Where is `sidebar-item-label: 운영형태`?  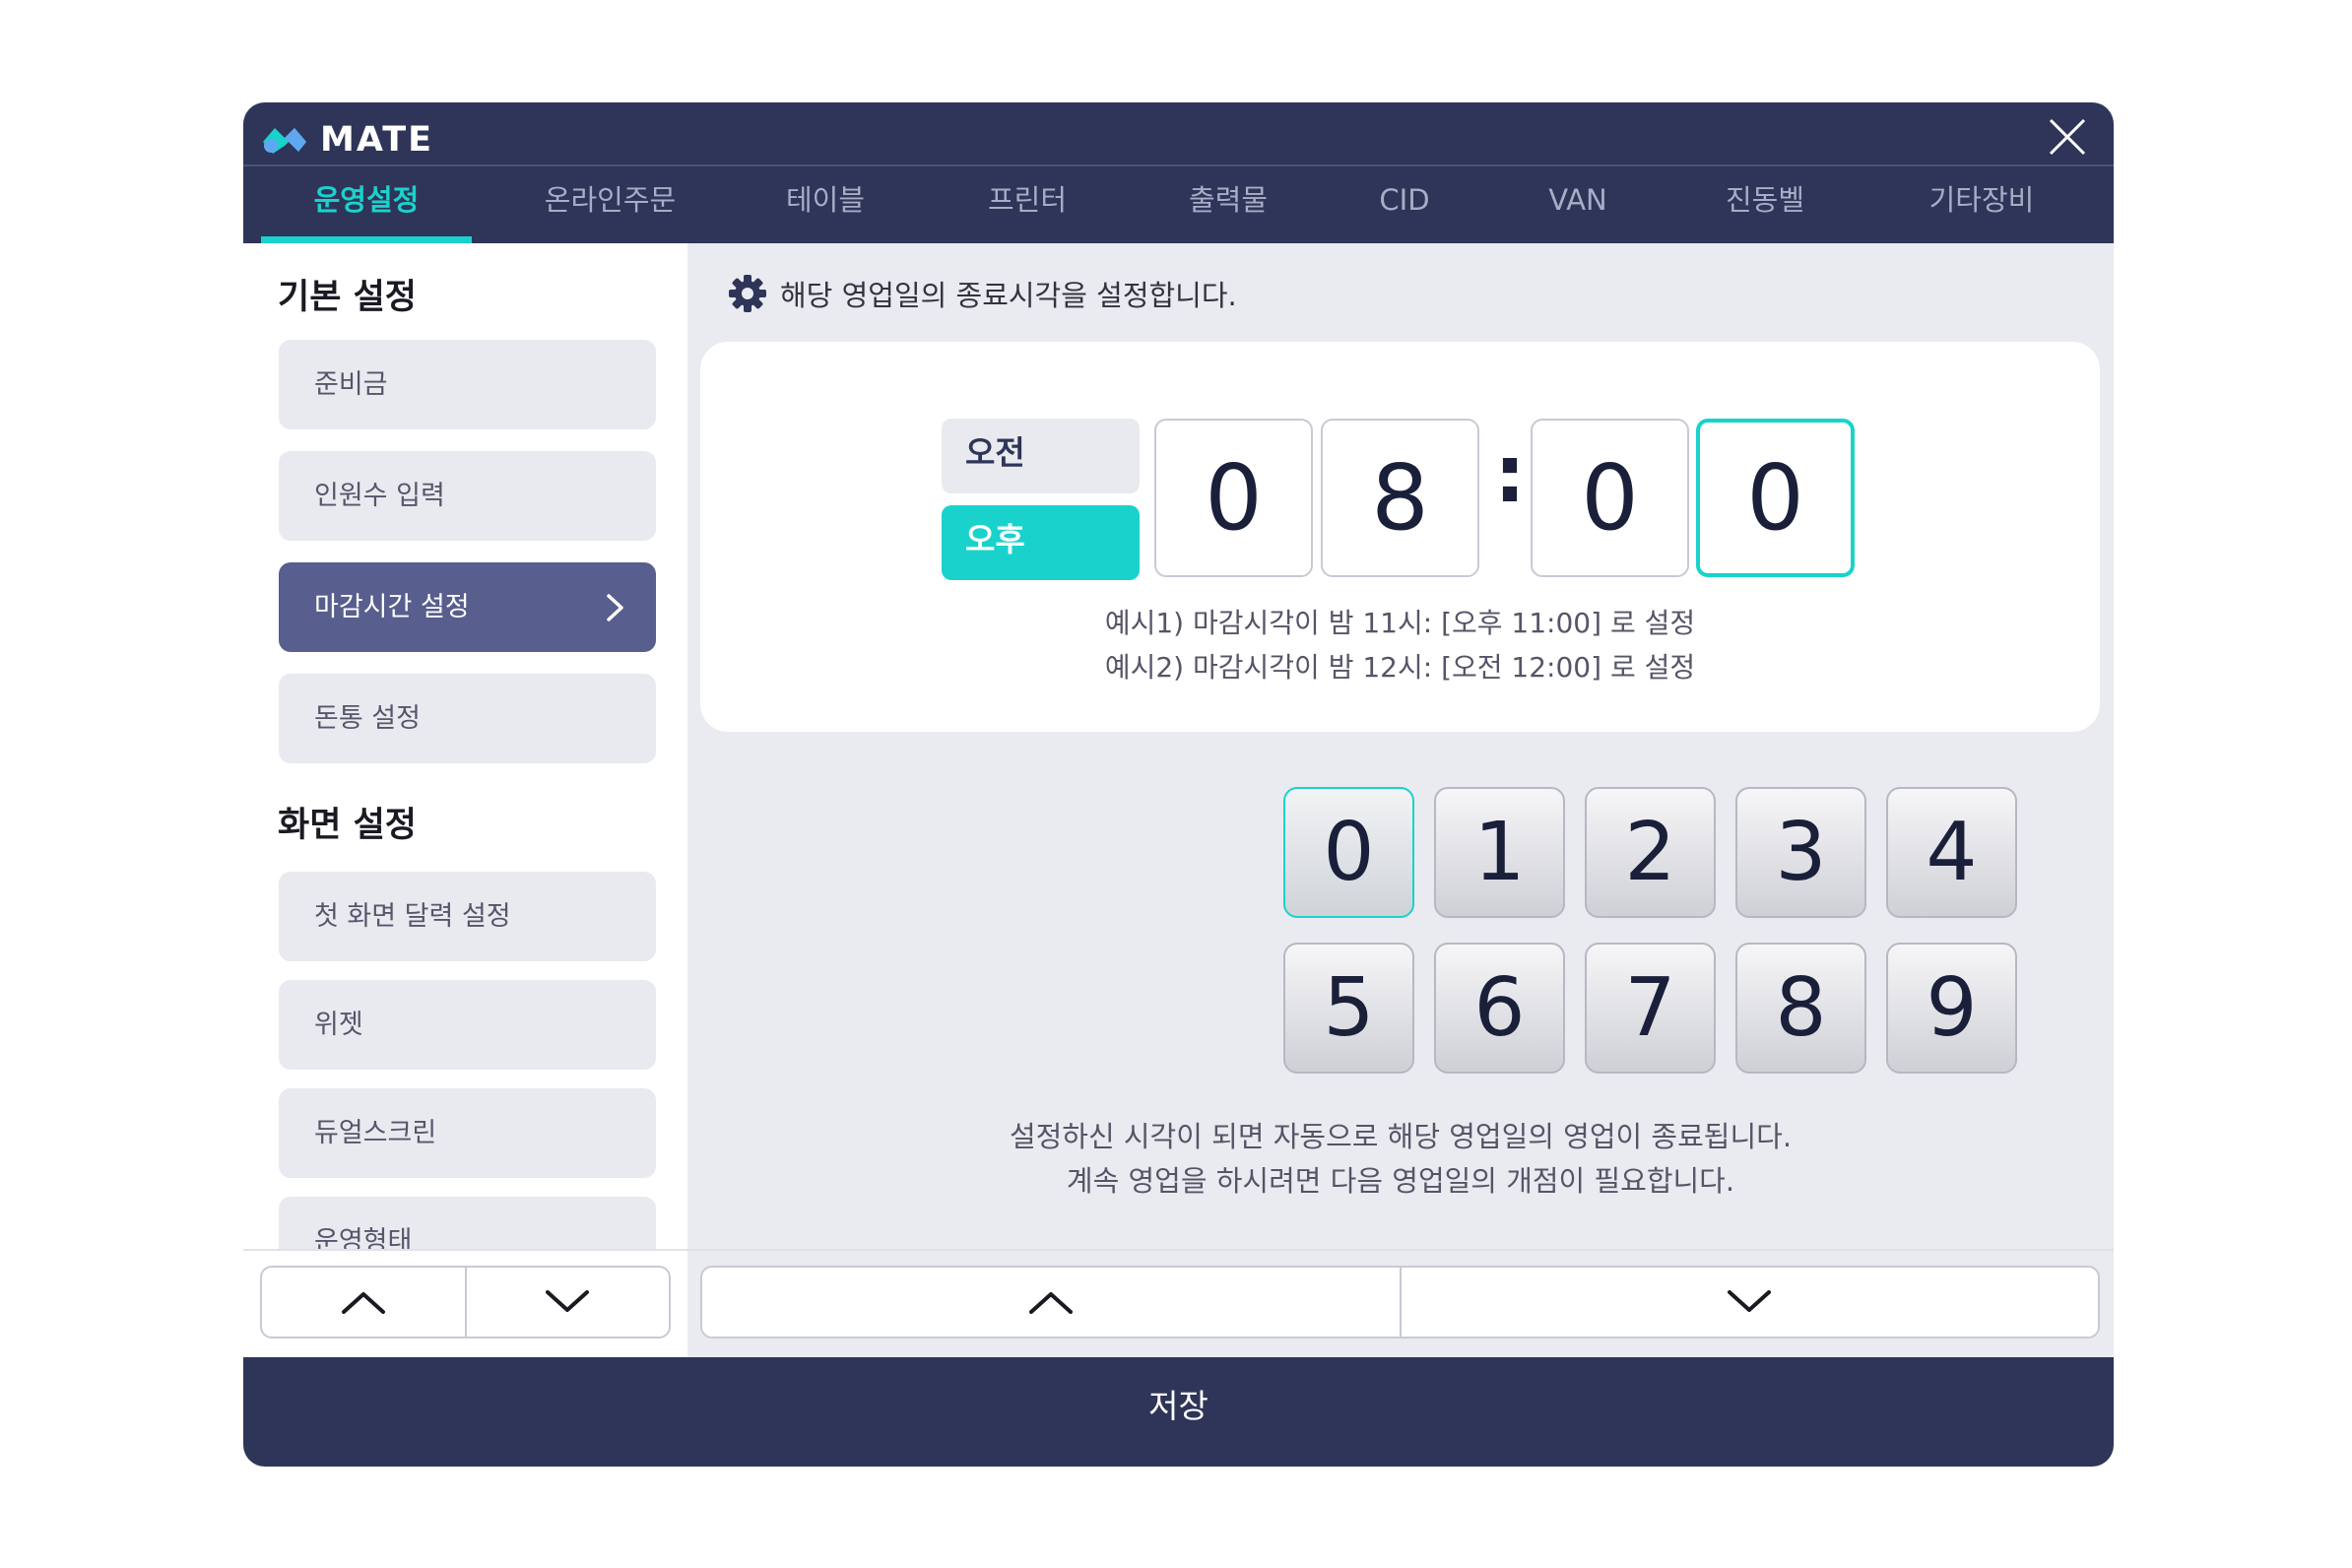 sidebar-item-label: 운영형태 is located at coordinates (364, 1237).